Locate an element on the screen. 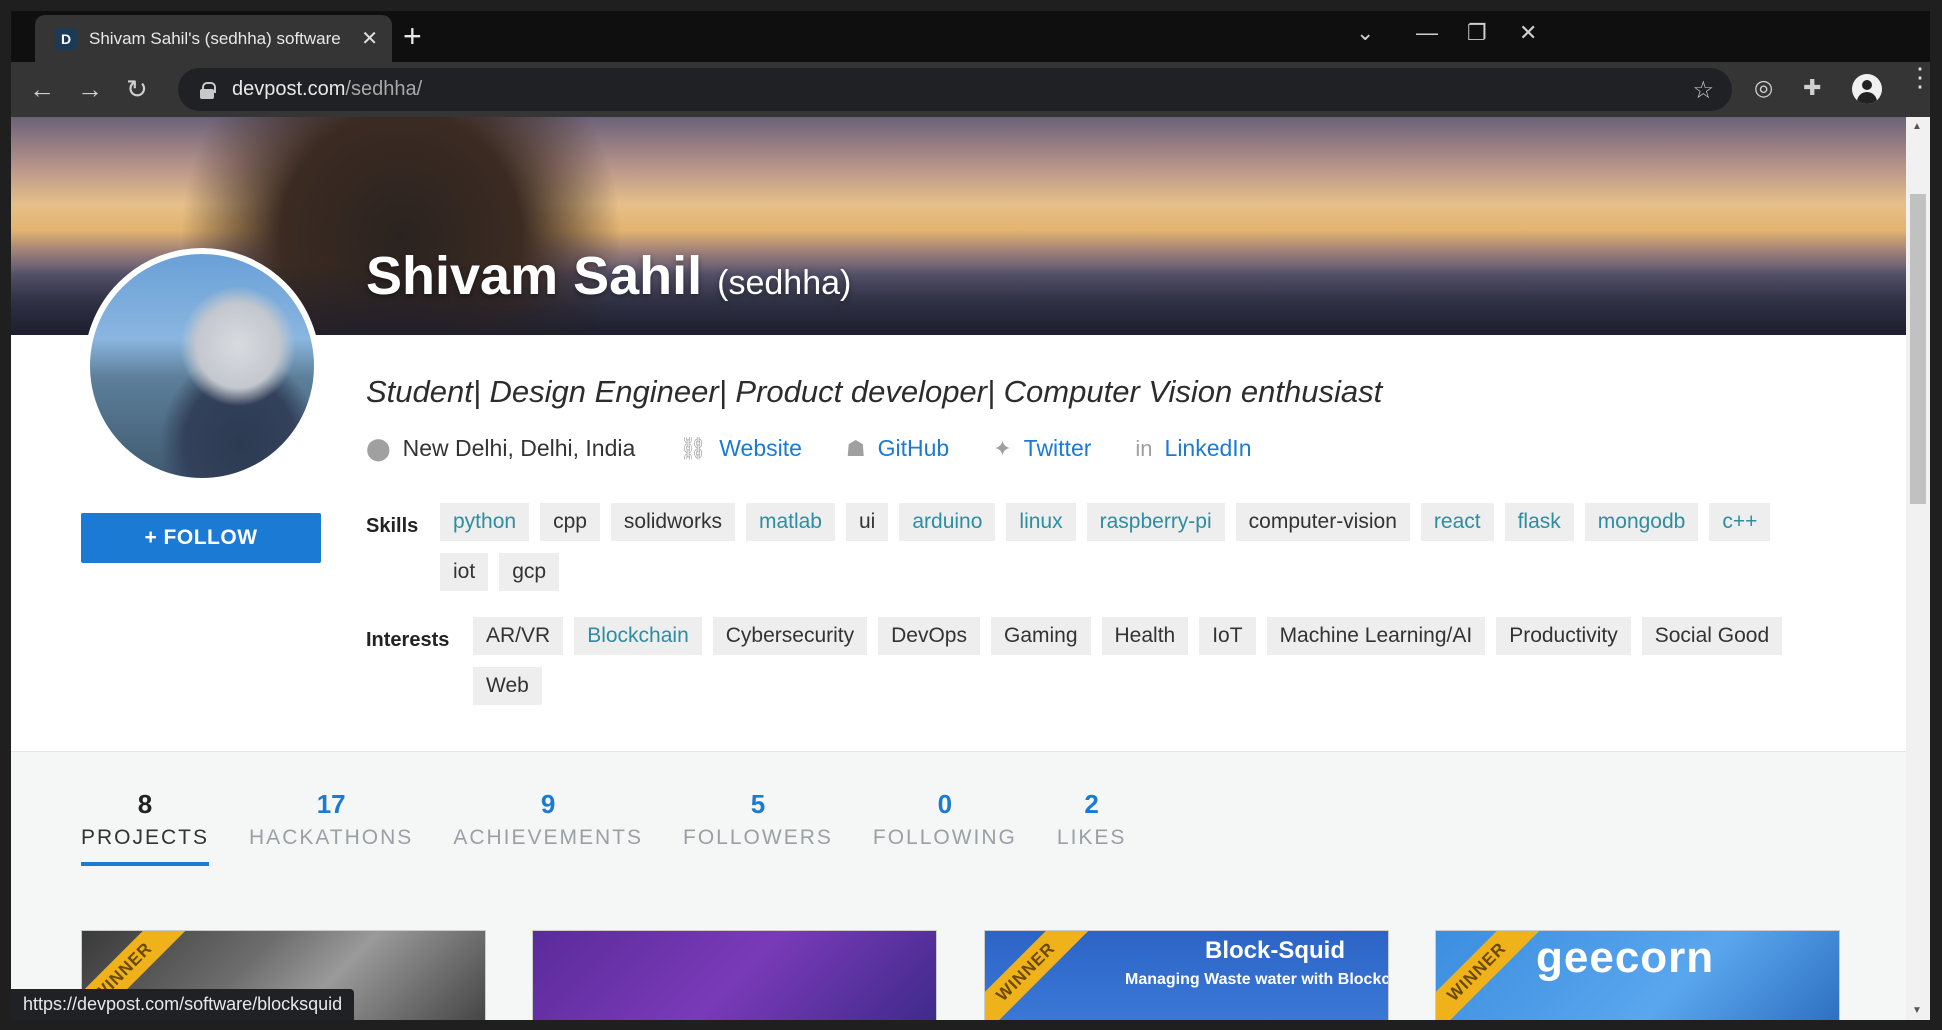 Image resolution: width=1942 pixels, height=1030 pixels. winner-ribbon: WINNER is located at coordinates (1037, 975).